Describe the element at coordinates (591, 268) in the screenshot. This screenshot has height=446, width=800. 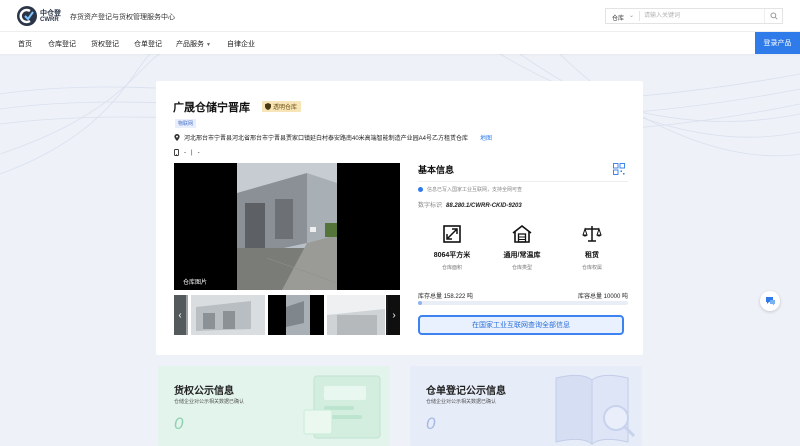
I see `stat-ownership-label: 仓库权属` at that location.